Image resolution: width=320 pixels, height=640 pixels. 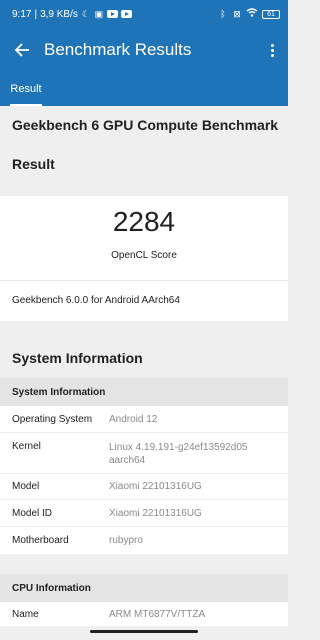 I want to click on row-value: Linux 4.19.191-g24ef13592d05 aarch64, so click(x=198, y=457).